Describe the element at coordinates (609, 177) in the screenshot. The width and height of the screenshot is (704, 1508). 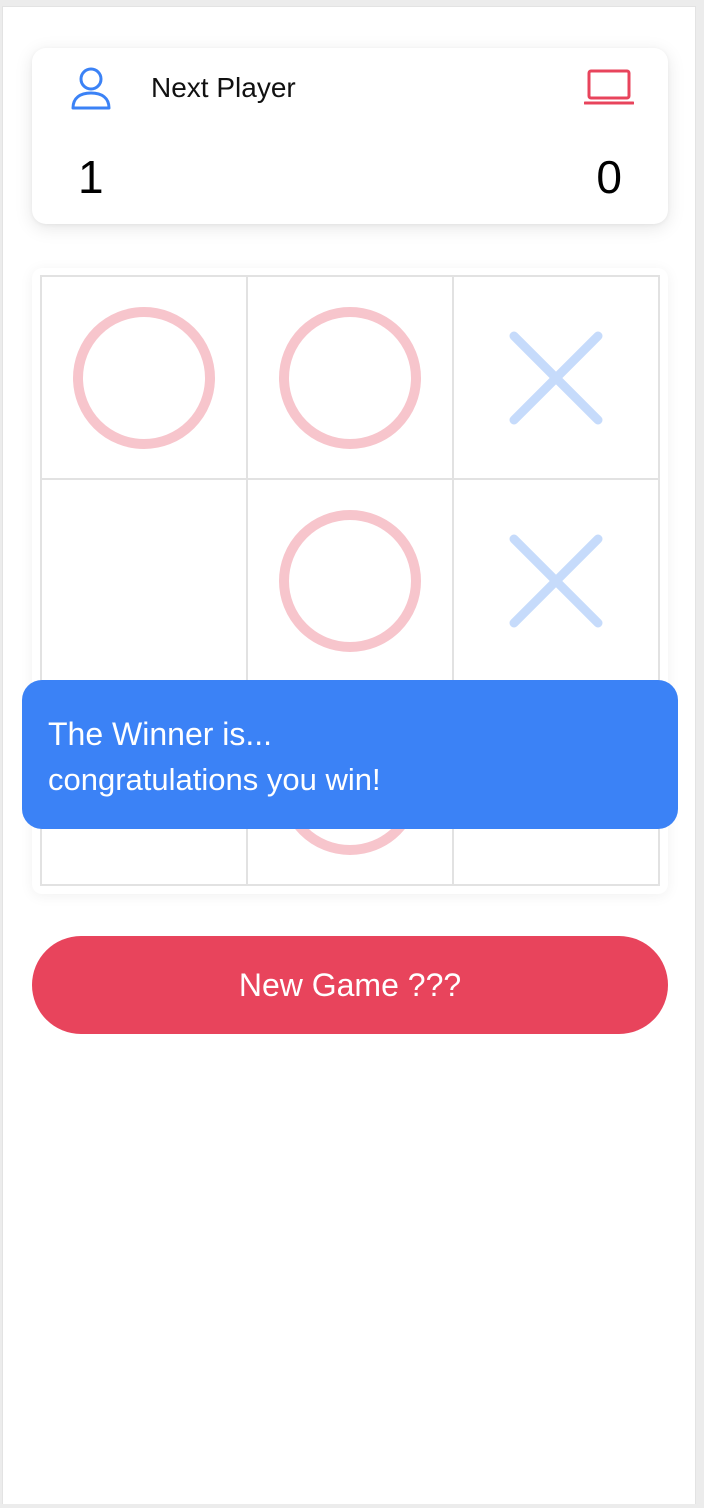
I see `computer-score: 0` at that location.